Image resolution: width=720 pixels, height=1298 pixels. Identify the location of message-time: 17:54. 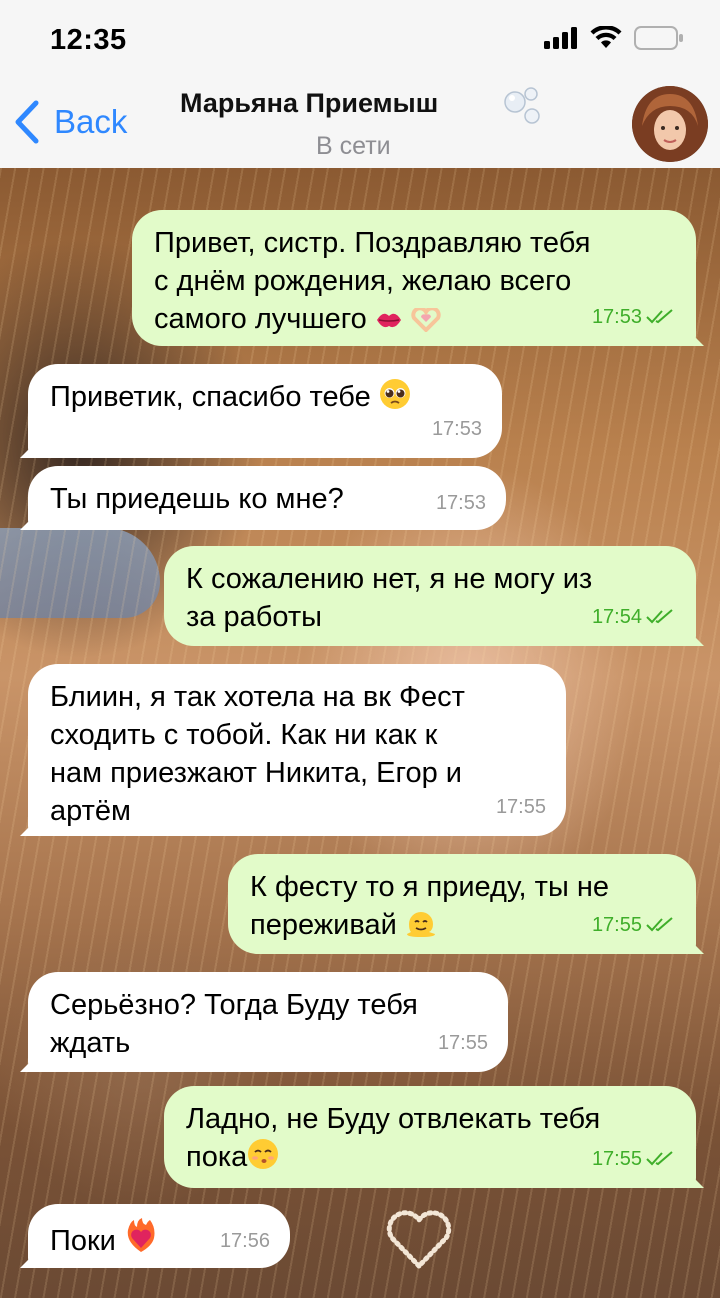
(616, 617).